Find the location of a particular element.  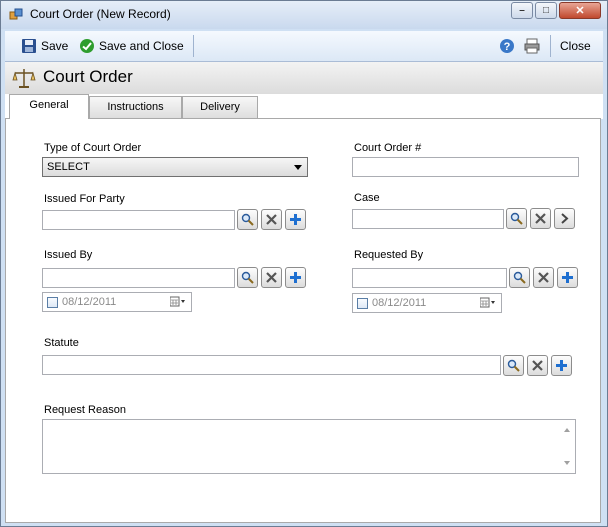

maximize-icon: □ is located at coordinates (546, 10).